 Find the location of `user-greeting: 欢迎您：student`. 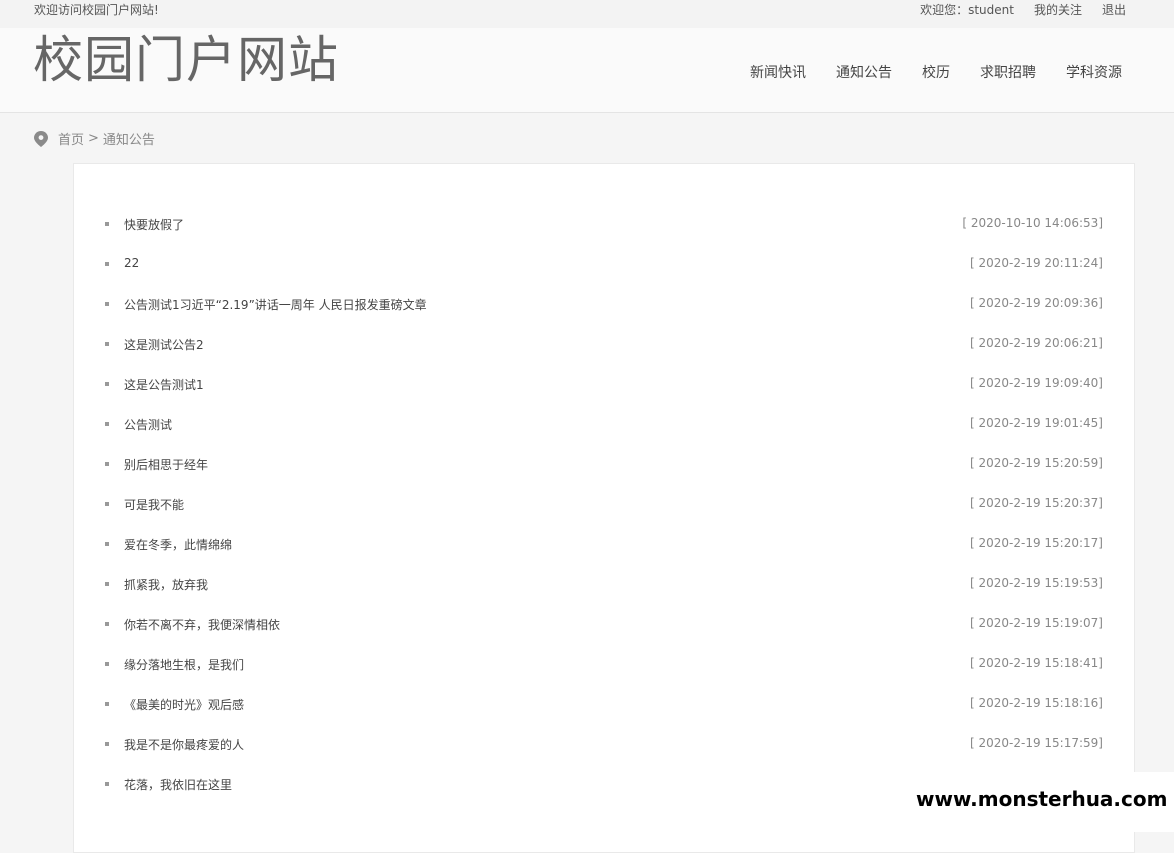

user-greeting: 欢迎您：student is located at coordinates (967, 9).